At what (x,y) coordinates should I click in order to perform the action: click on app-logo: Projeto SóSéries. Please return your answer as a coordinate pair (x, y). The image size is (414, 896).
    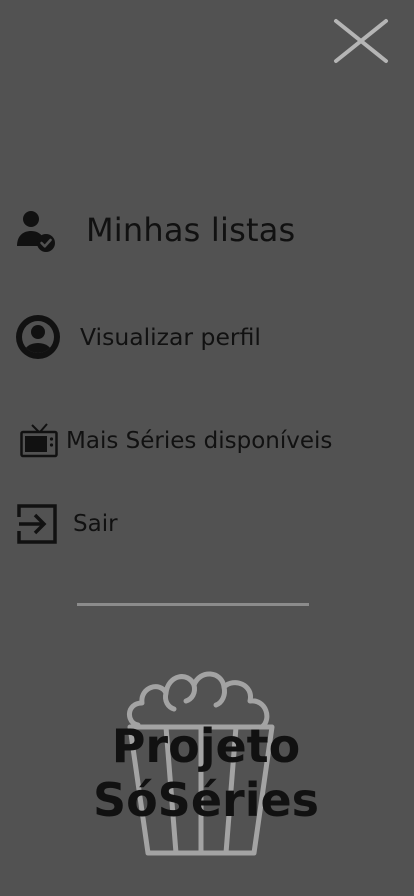
    Looking at the image, I should click on (206, 760).